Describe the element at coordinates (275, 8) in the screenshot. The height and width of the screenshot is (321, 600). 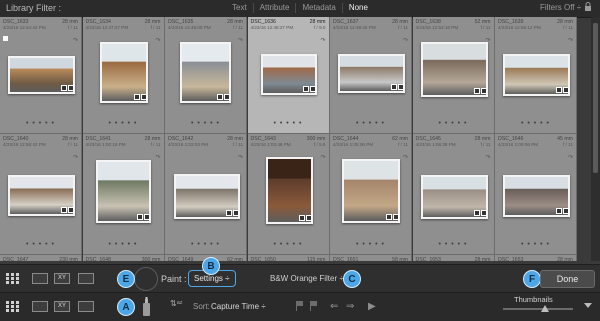
I see `filter-attribute: Attribute` at that location.